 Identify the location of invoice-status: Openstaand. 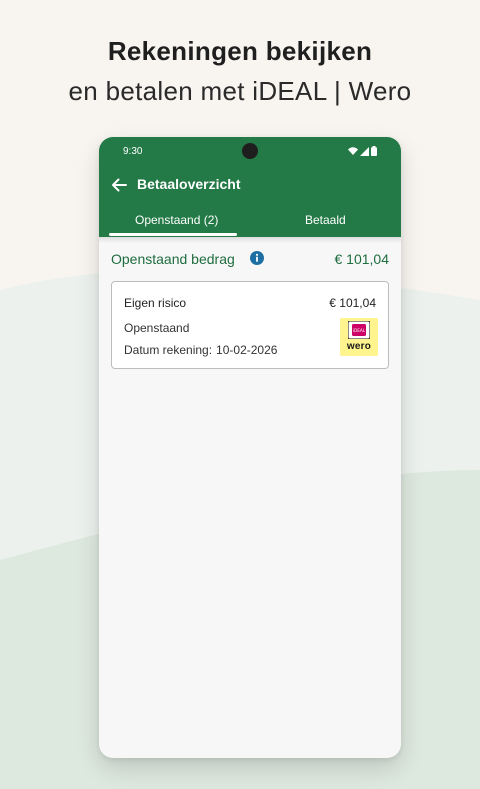
(157, 328).